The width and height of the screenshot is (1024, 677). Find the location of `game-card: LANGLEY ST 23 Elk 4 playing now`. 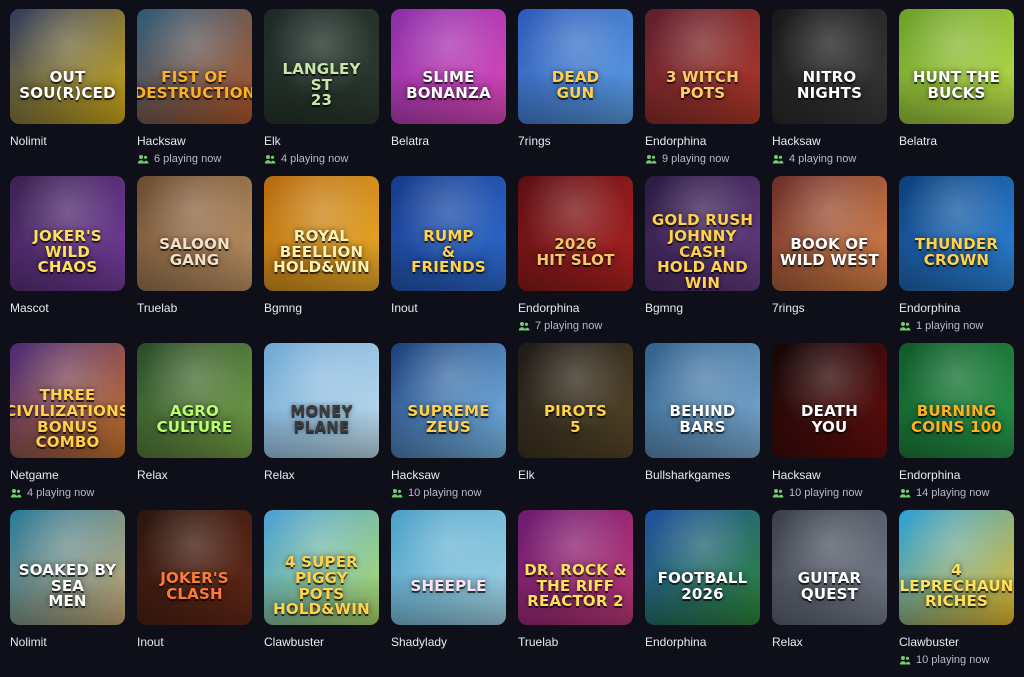

game-card: LANGLEY ST 23 Elk 4 playing now is located at coordinates (321, 92).